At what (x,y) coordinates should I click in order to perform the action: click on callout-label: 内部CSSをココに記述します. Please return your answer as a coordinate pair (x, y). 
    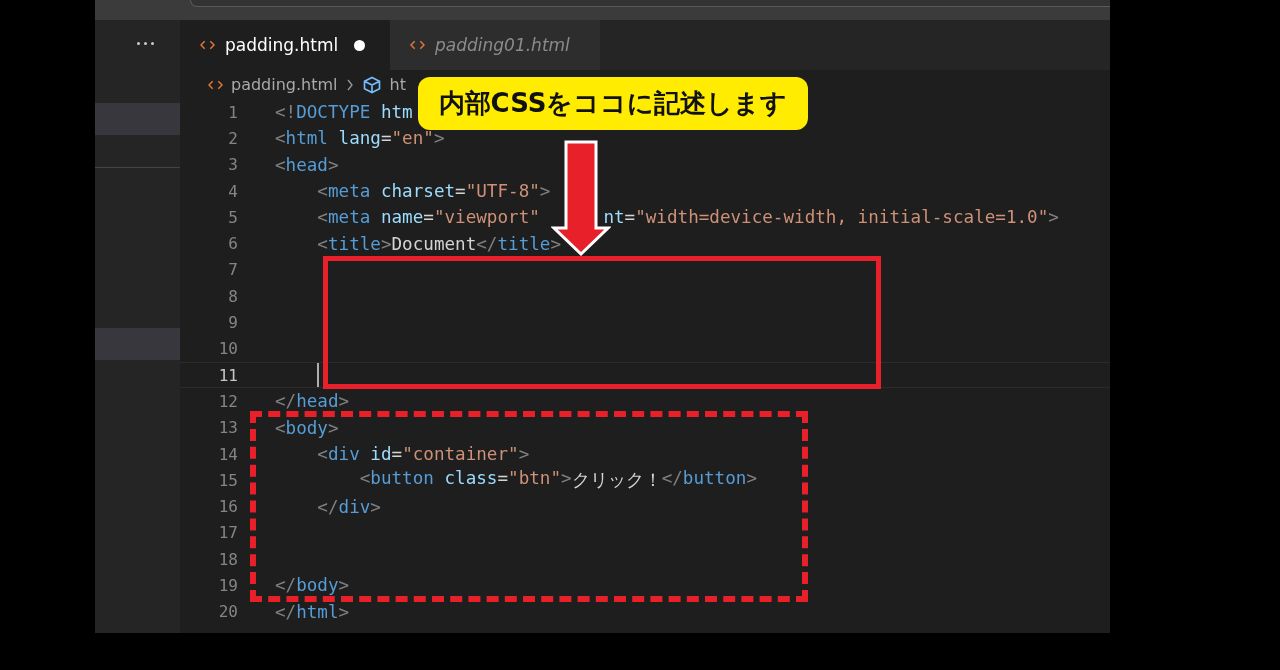
    Looking at the image, I should click on (613, 103).